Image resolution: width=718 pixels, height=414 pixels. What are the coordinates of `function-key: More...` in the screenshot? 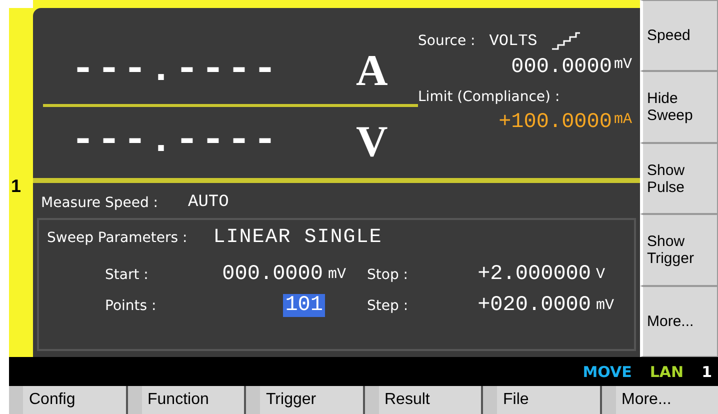 It's located at (660, 400).